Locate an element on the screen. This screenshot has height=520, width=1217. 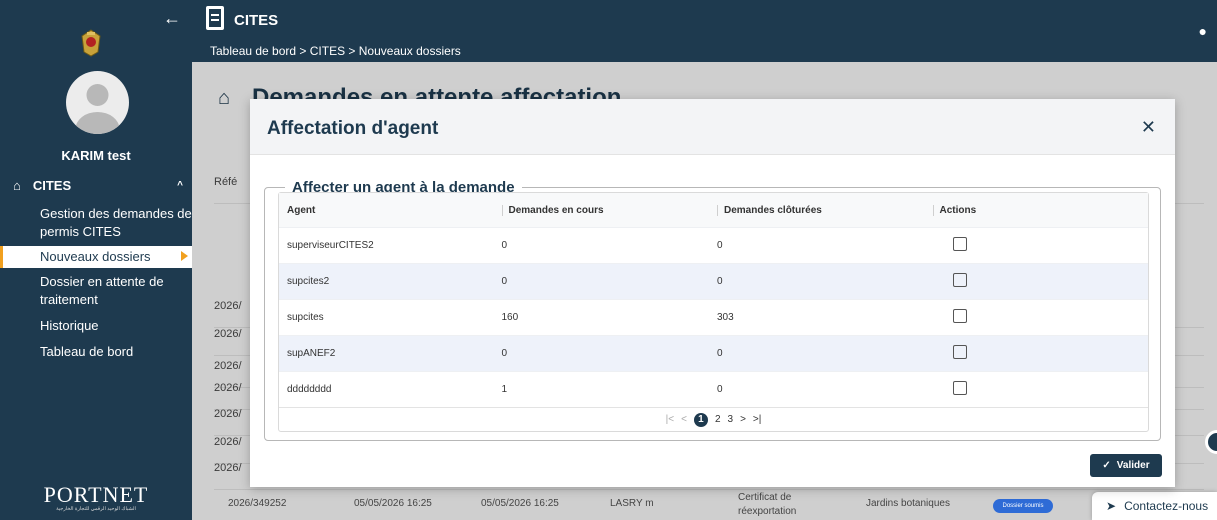
column-header-cloturees: Demandes clôturées is located at coordinates (769, 210).